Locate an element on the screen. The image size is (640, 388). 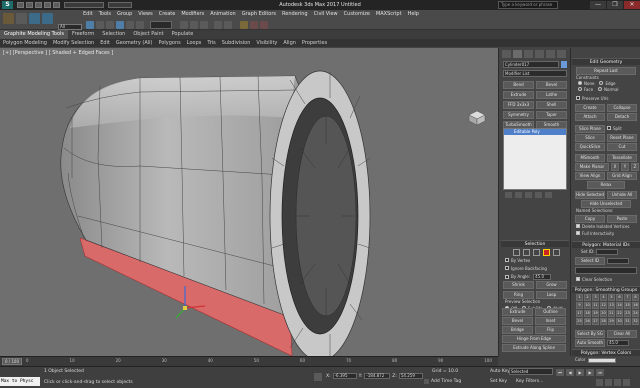
tessellate-button: Tessellate is located at coordinates (622, 158).